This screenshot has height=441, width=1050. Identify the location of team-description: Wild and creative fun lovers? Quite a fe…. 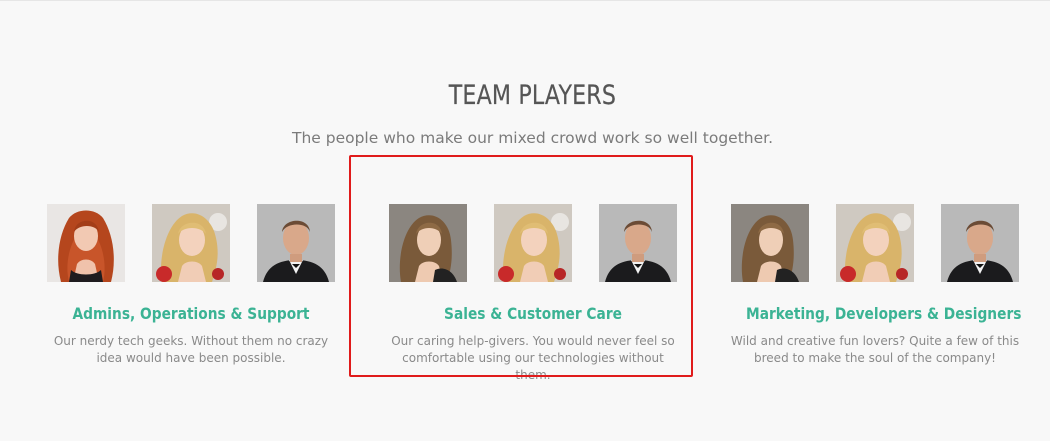
(875, 349).